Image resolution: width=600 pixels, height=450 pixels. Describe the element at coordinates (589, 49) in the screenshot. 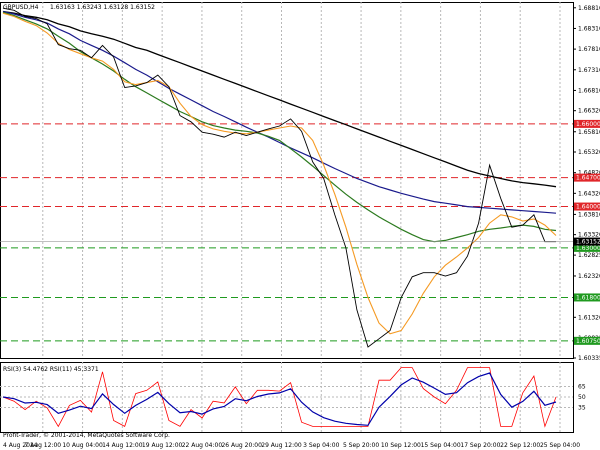

I see `y-tick-label: 1.67810` at that location.